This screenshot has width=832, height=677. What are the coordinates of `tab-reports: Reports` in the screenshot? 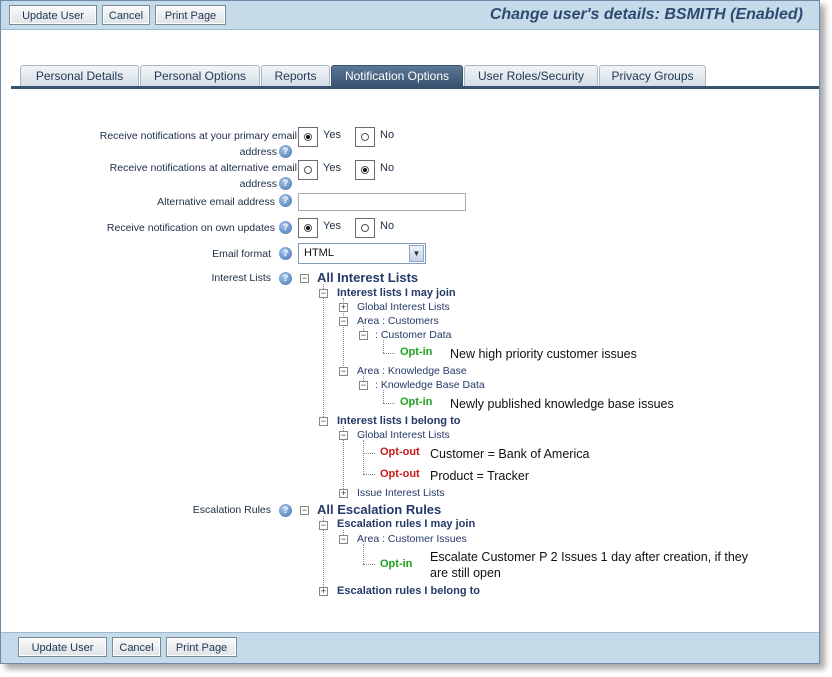 It's located at (295, 75).